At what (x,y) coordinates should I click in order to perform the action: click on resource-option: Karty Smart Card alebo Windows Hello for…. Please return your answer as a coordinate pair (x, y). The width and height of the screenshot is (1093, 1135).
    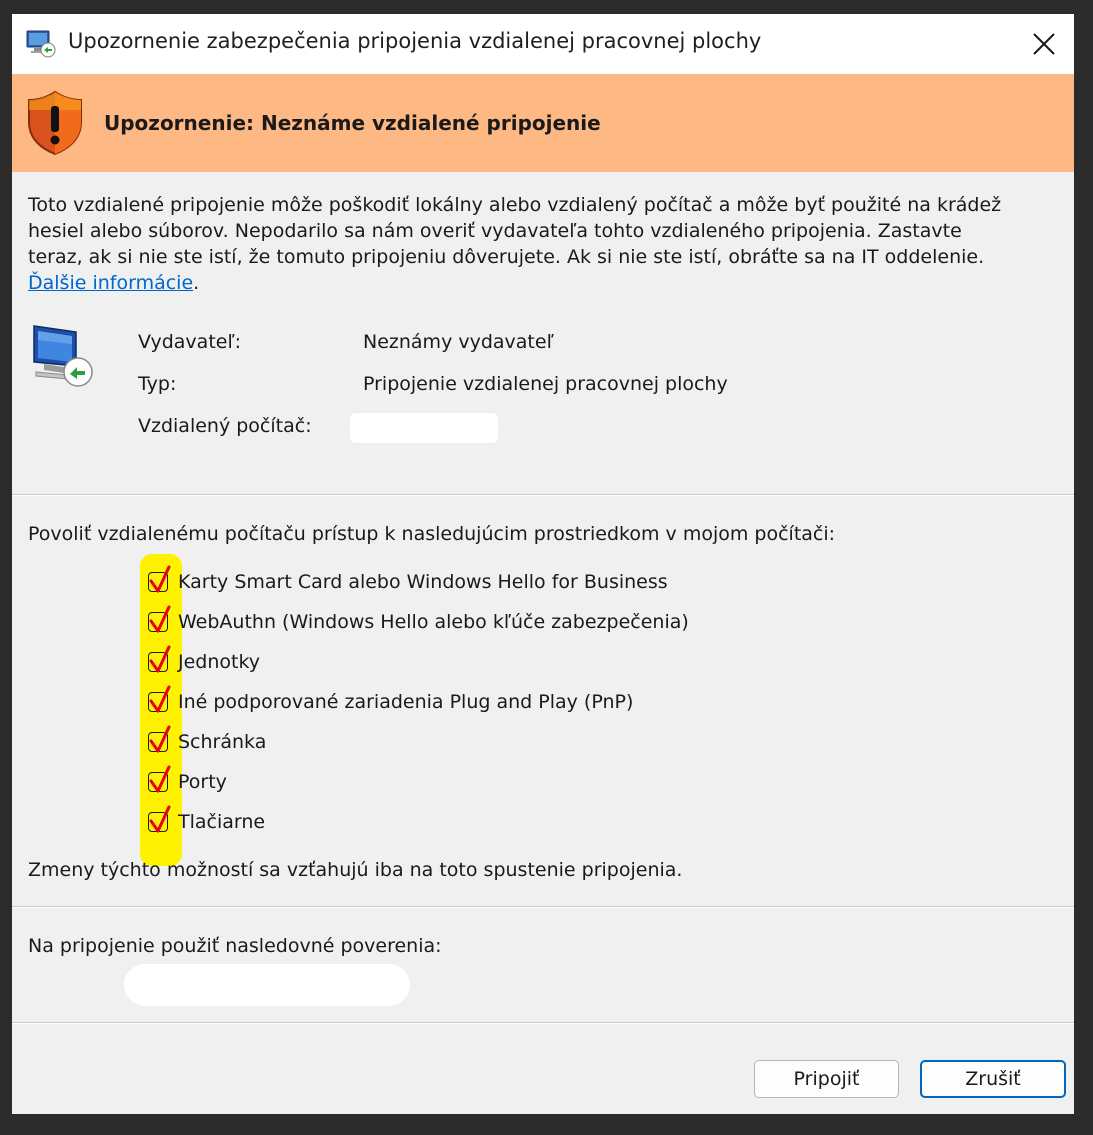
    Looking at the image, I should click on (408, 581).